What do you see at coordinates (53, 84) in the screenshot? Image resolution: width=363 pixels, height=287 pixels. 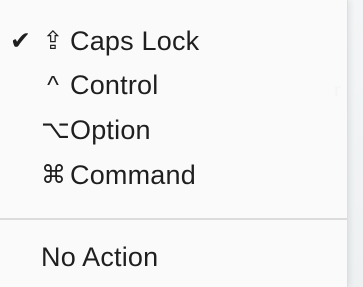 I see `control-key-icon: ^` at bounding box center [53, 84].